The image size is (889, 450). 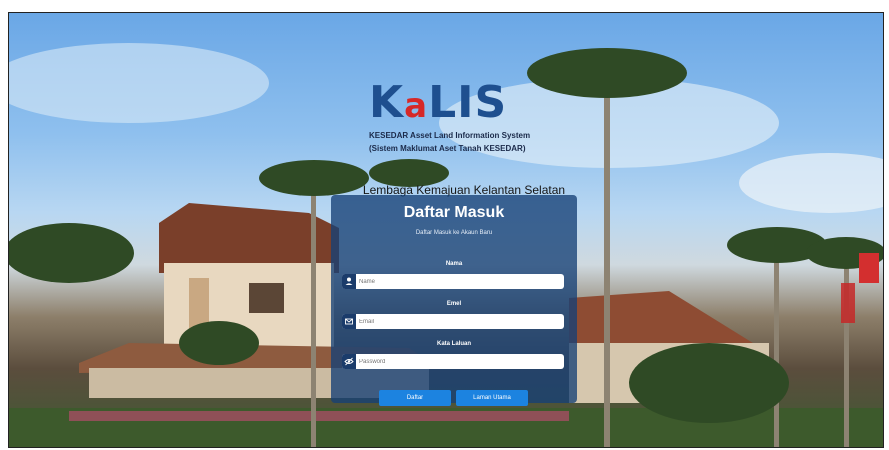 I want to click on password-label: Kata Laluan, so click(x=453, y=344).